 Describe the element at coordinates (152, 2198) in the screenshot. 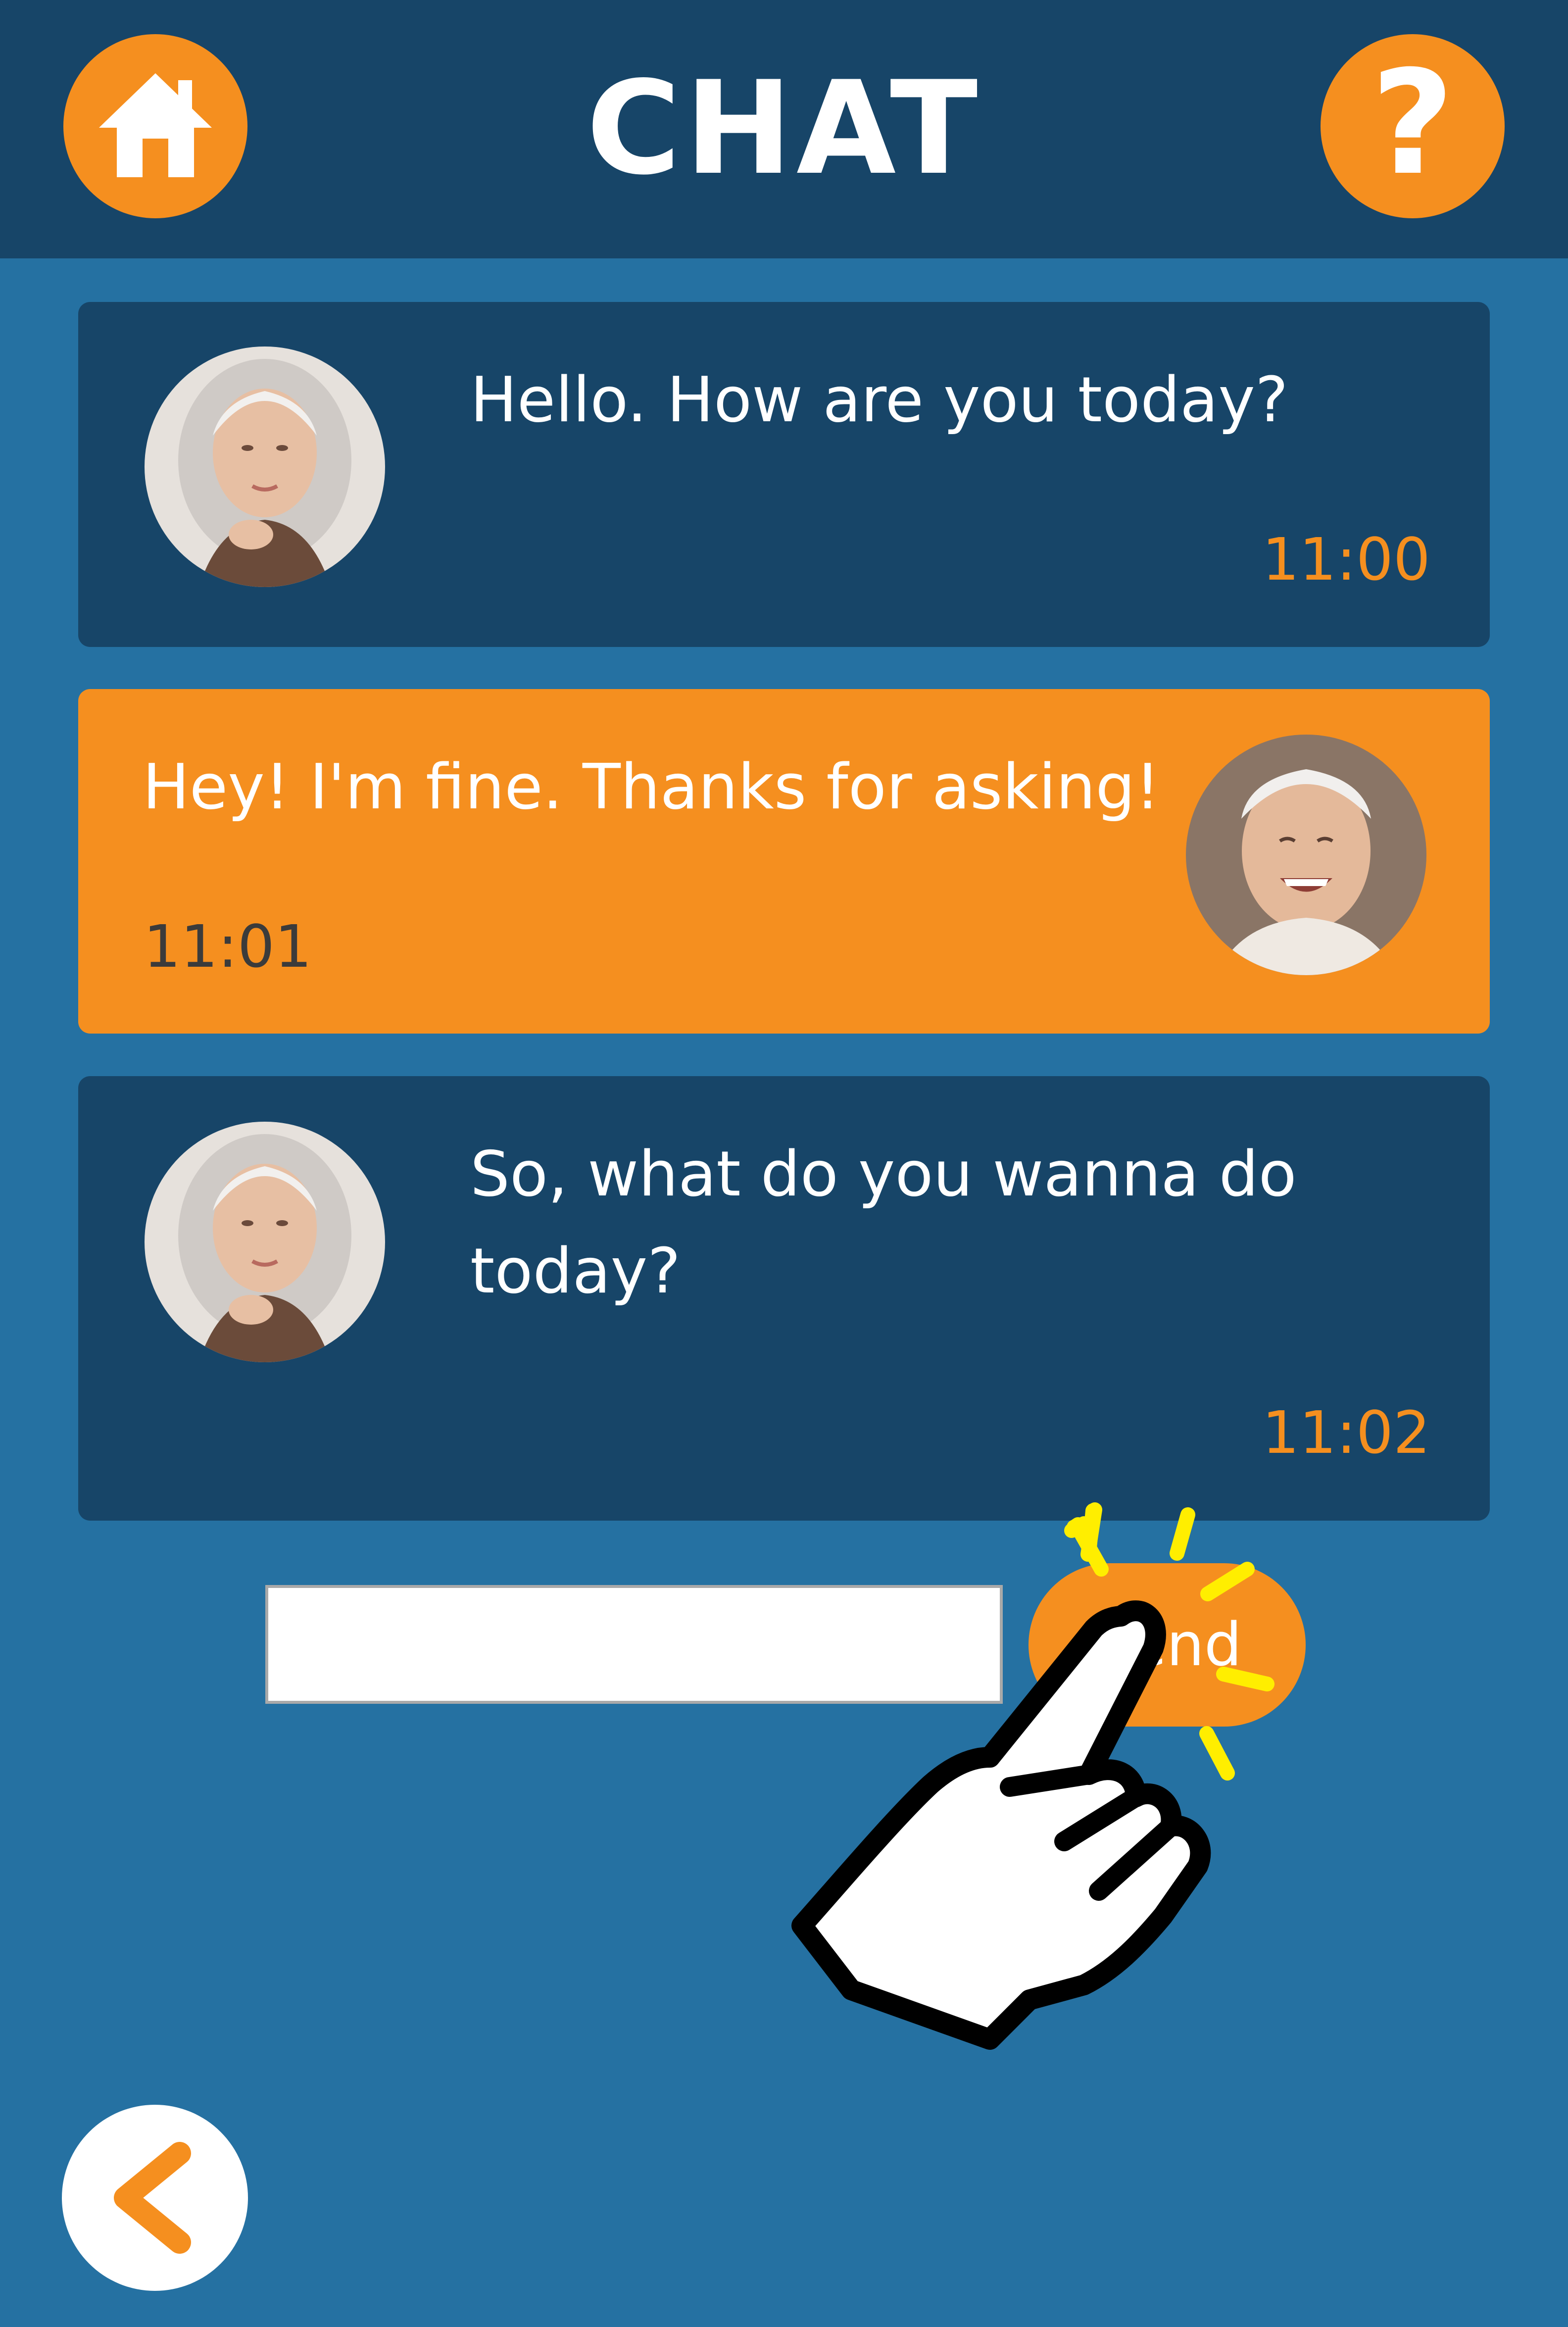

I see `chevron-left-icon` at that location.